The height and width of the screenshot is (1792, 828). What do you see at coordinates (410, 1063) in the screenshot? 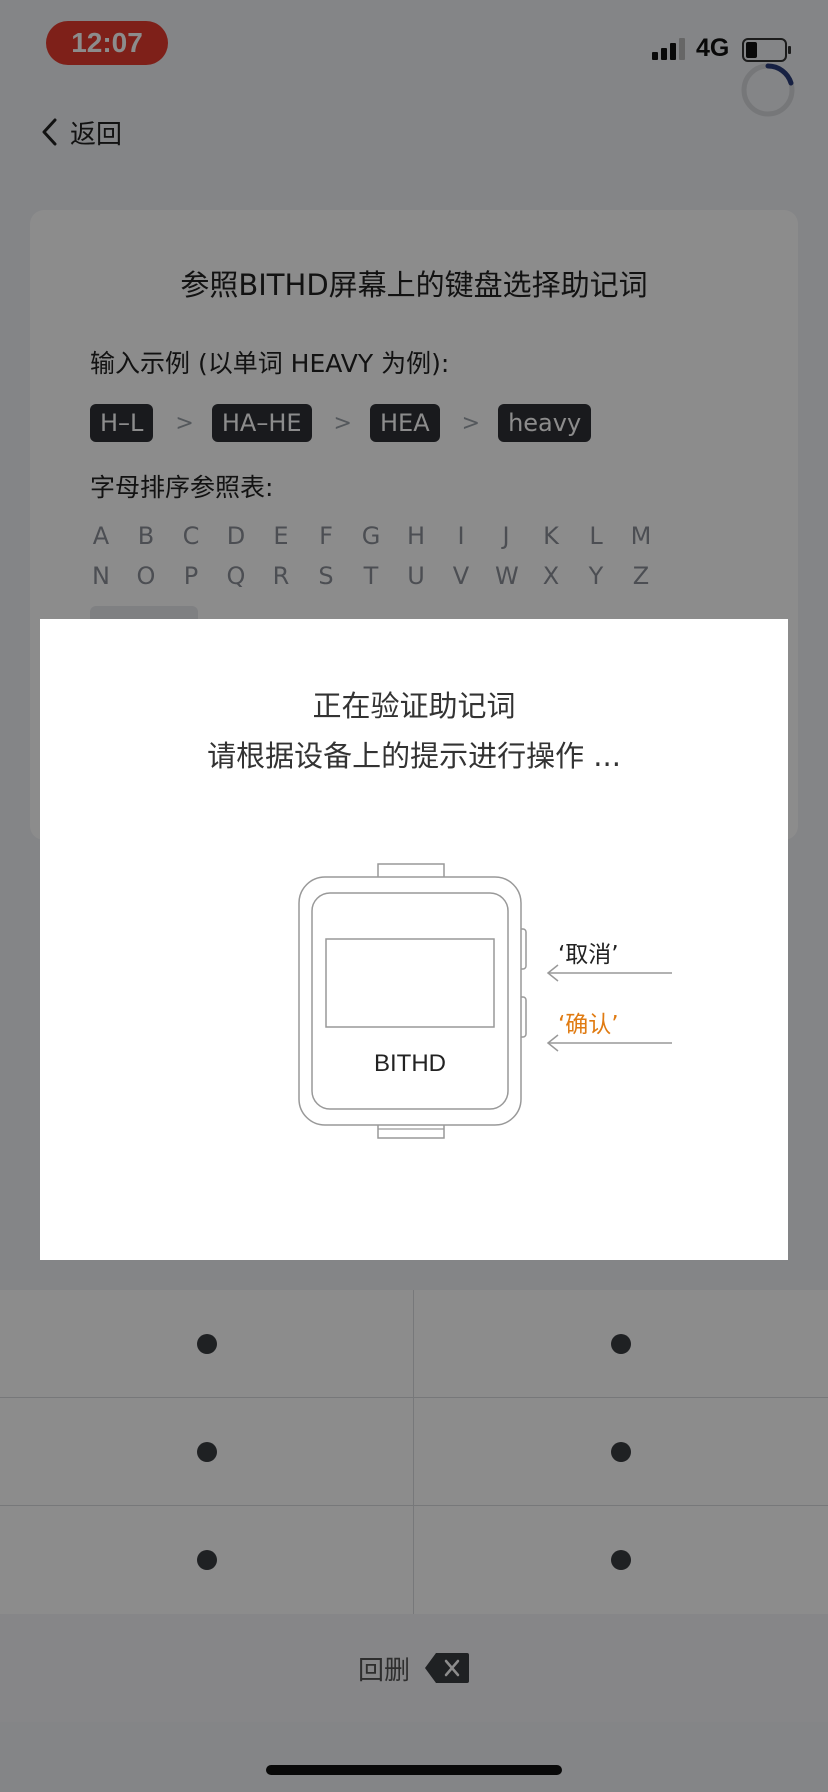
I see `device-brand-label: BITHD` at bounding box center [410, 1063].